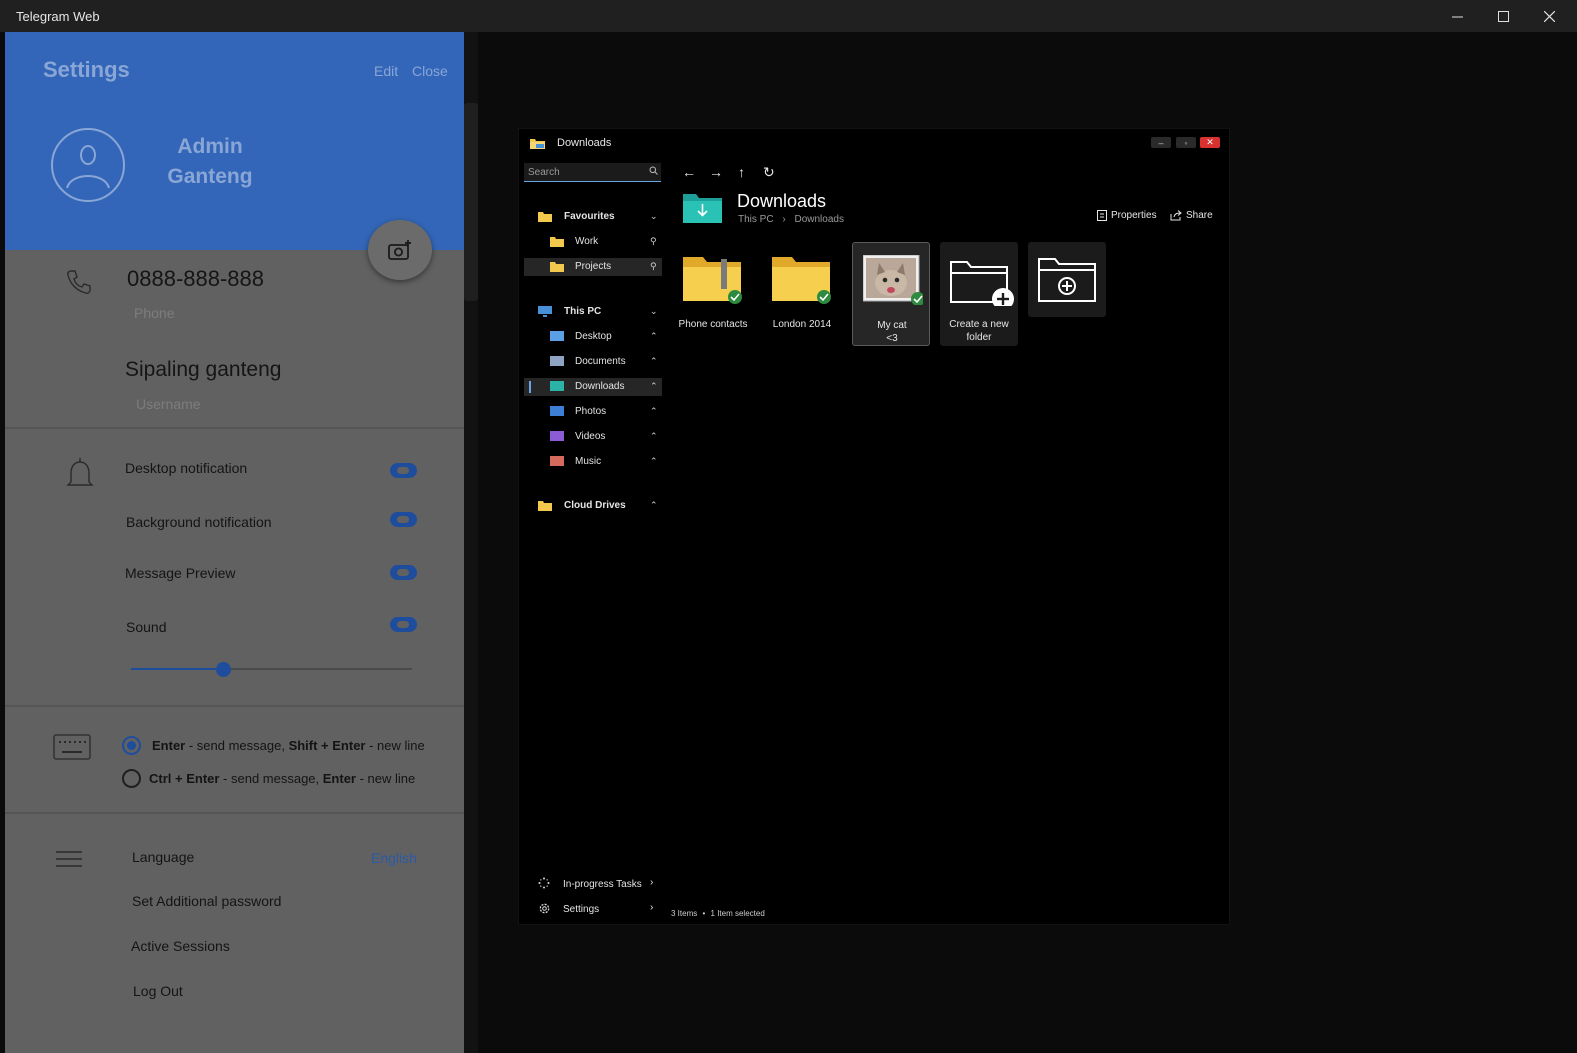 The width and height of the screenshot is (1577, 1053). I want to click on scrollbar-thumb, so click(471, 202).